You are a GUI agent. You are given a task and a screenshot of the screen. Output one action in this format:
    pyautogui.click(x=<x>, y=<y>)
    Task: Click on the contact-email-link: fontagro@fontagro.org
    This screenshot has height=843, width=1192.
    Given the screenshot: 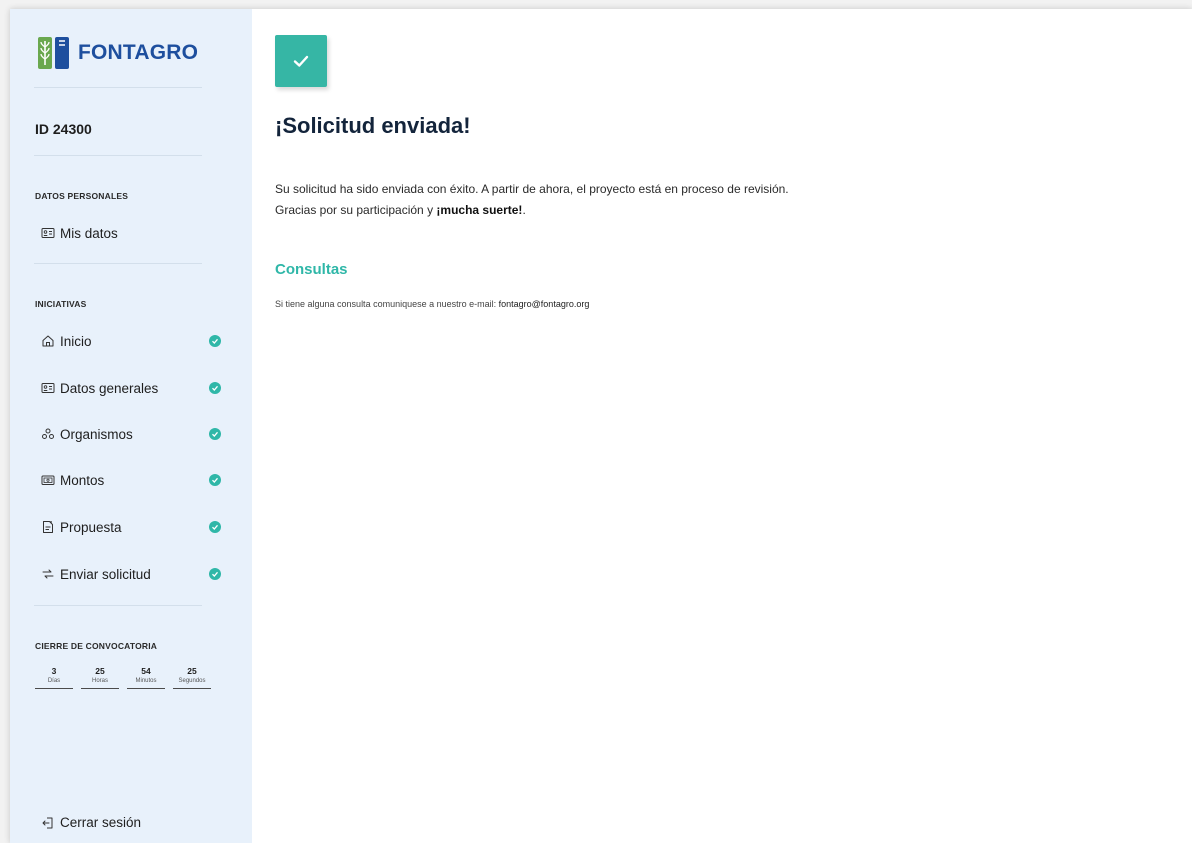 What is the action you would take?
    pyautogui.click(x=544, y=304)
    